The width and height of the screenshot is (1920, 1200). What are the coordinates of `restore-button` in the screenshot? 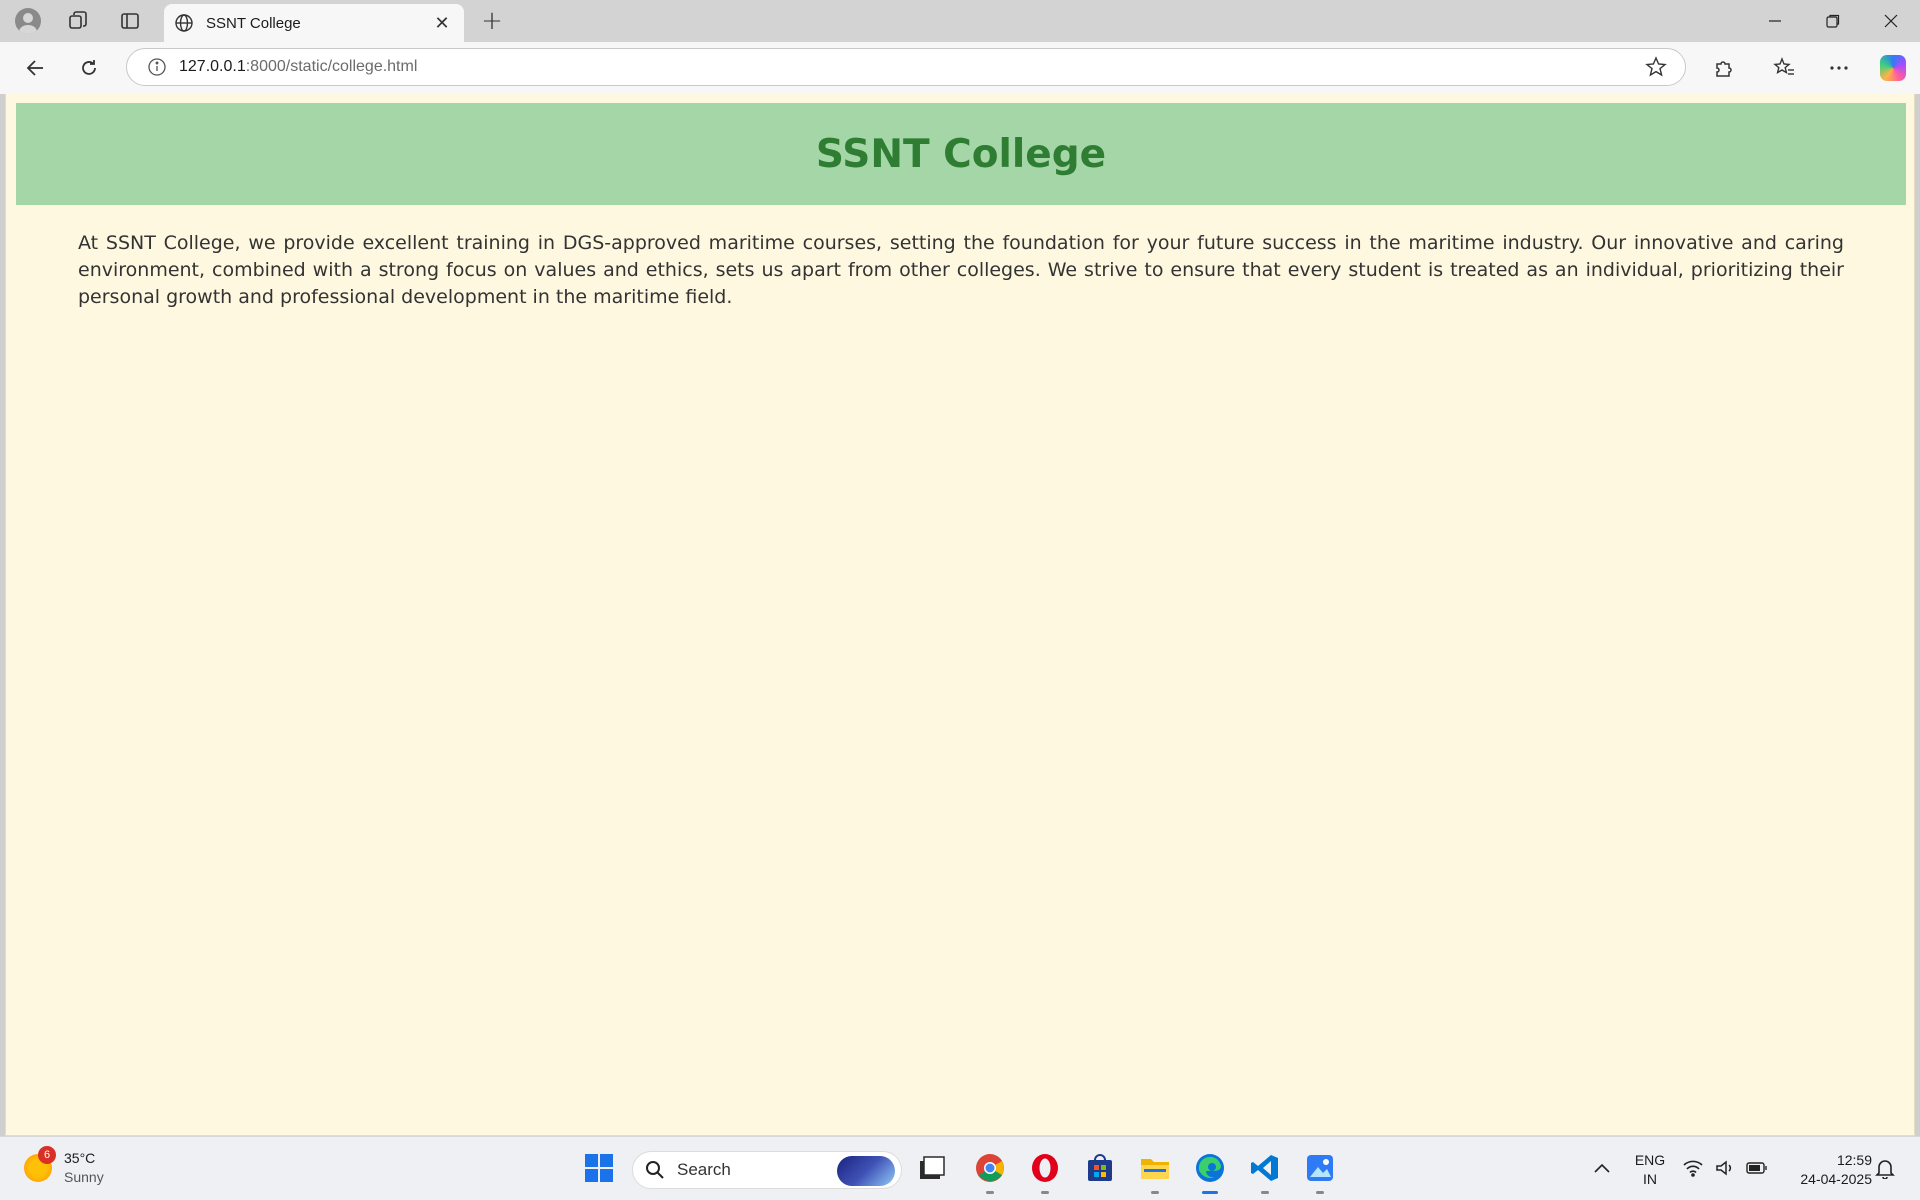 It's located at (1833, 21).